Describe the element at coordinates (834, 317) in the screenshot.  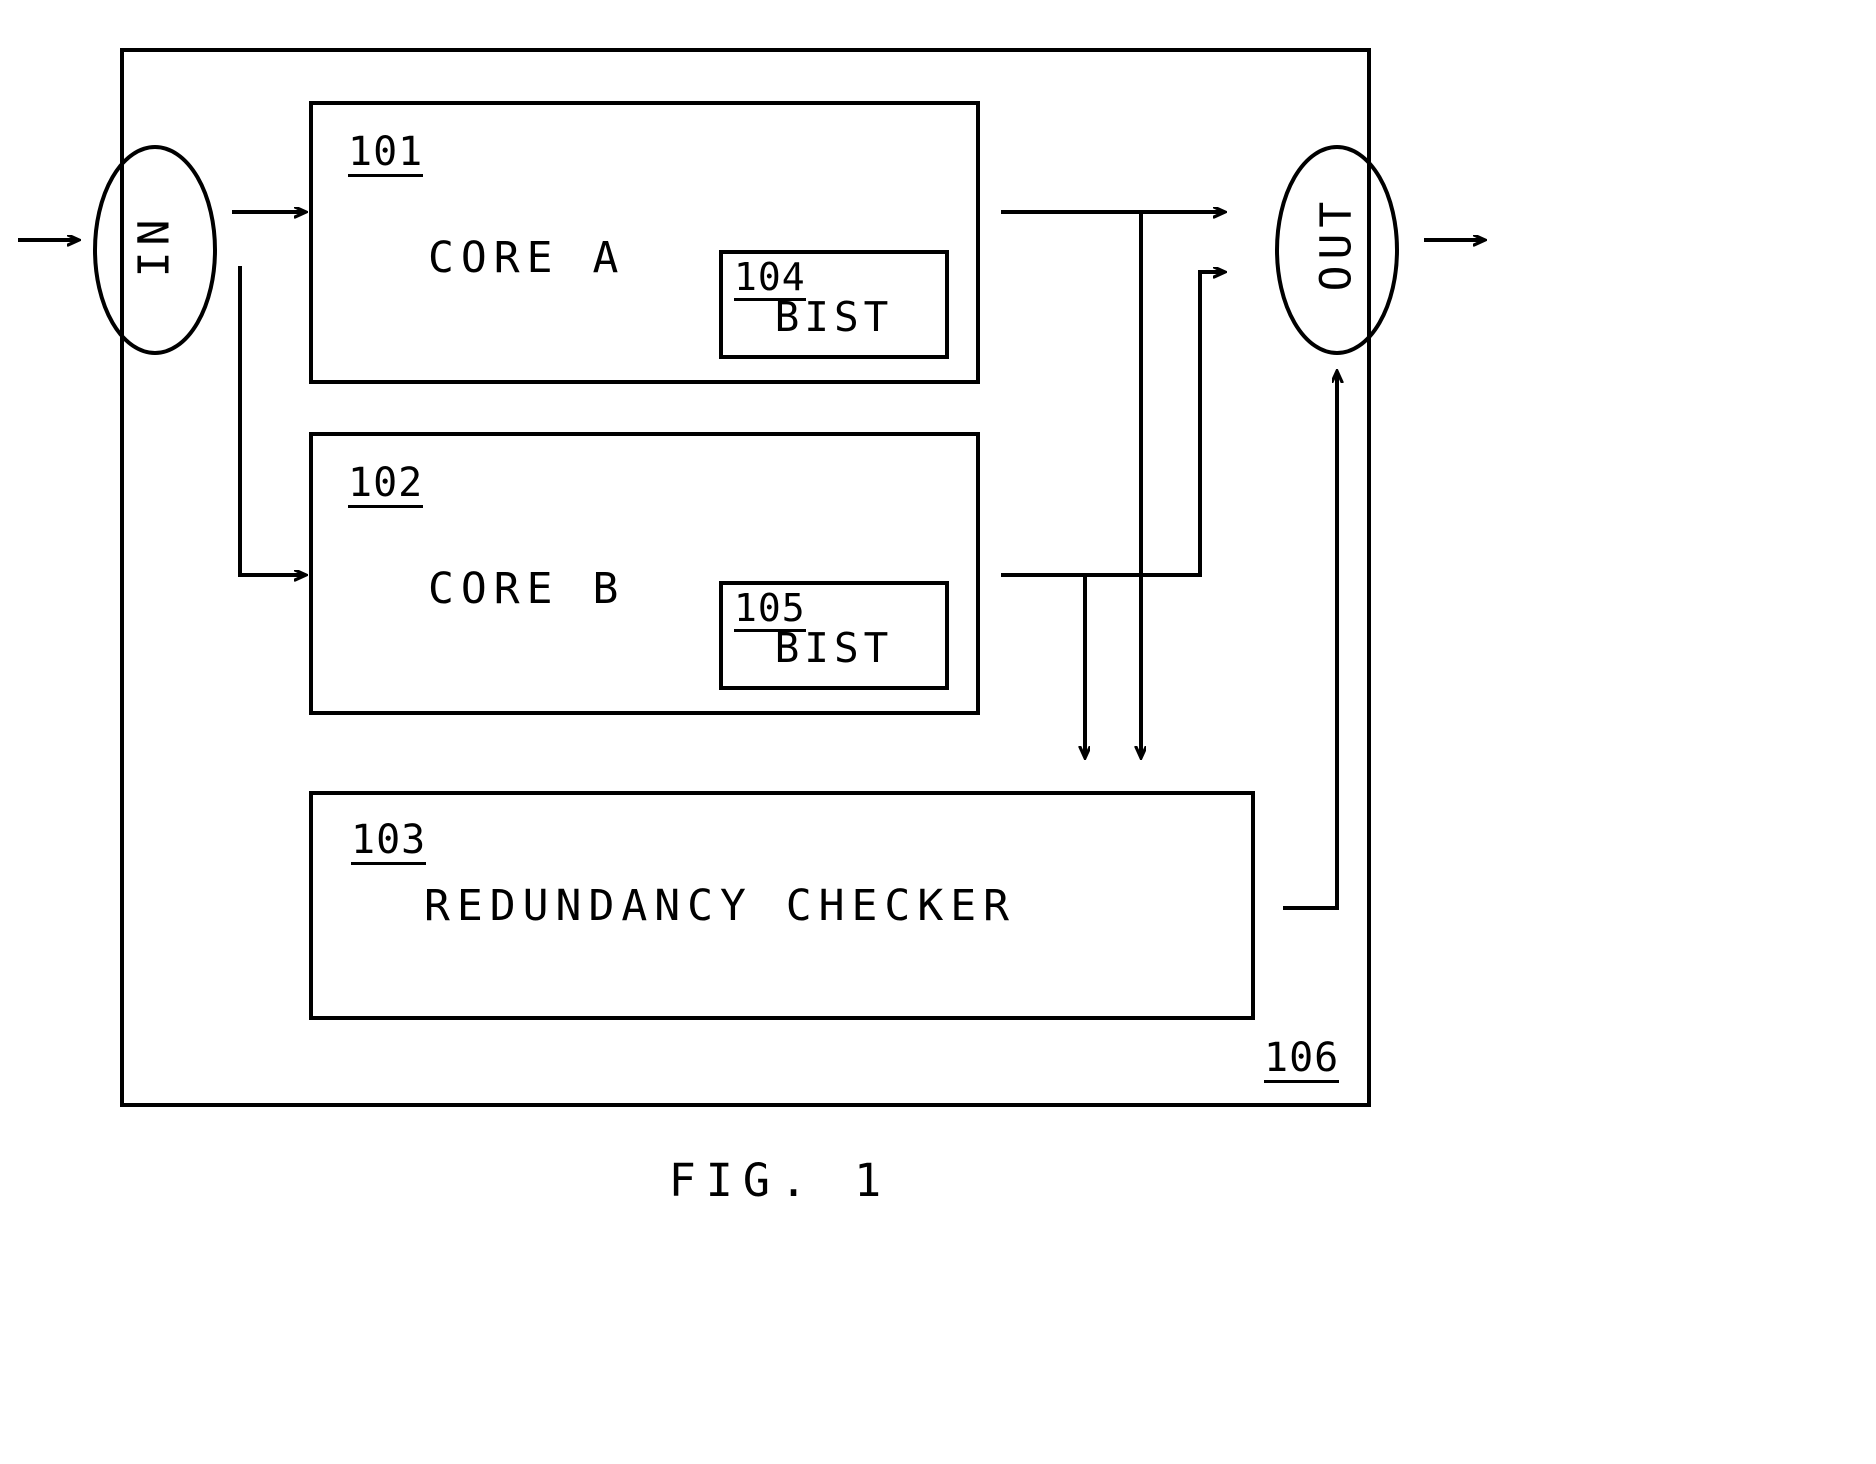
I see `bist-a-label: BIST` at that location.